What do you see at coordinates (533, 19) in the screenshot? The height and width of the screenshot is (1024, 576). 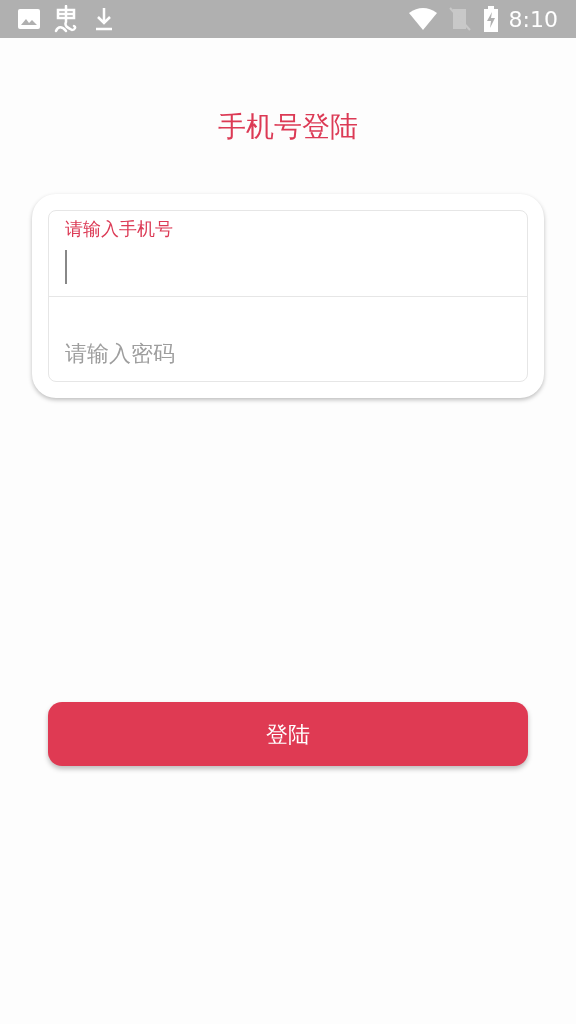 I see `status-time: 8:10` at bounding box center [533, 19].